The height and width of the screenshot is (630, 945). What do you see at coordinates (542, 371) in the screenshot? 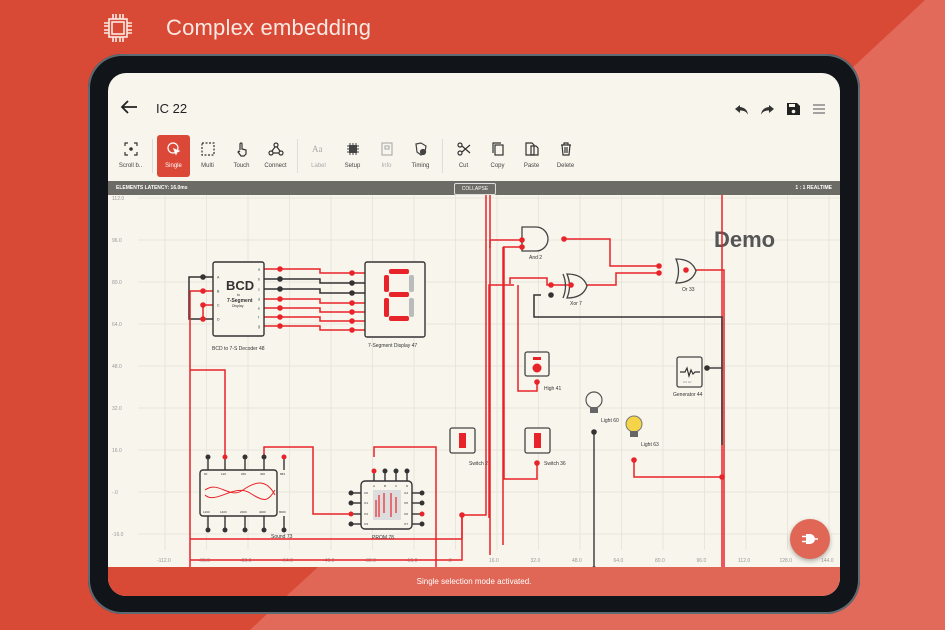
I see `high-source: High 41` at bounding box center [542, 371].